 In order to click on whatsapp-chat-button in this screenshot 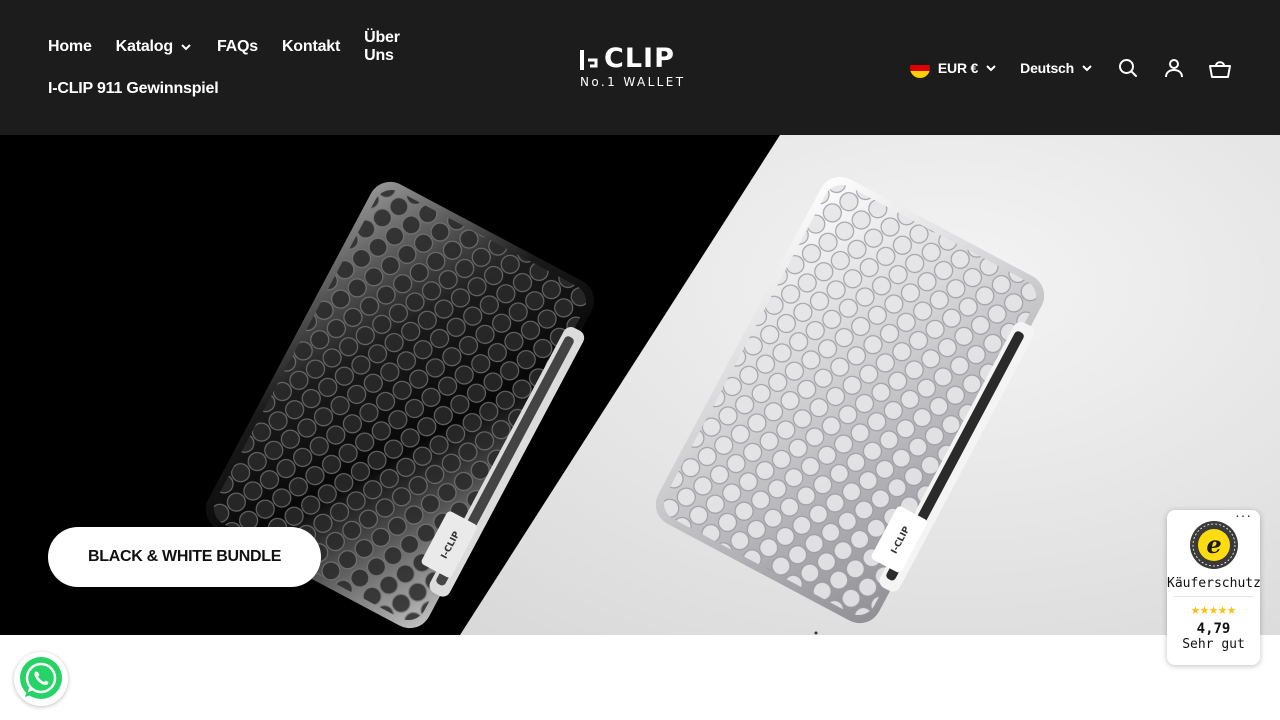, I will do `click(41, 679)`.